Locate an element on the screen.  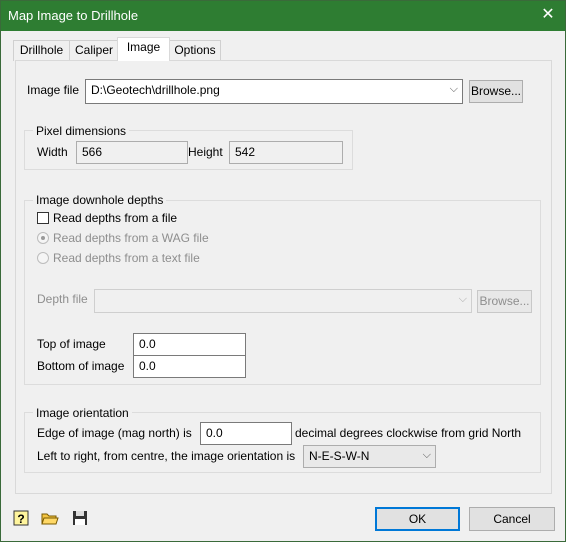
tab-options: Options is located at coordinates (195, 50).